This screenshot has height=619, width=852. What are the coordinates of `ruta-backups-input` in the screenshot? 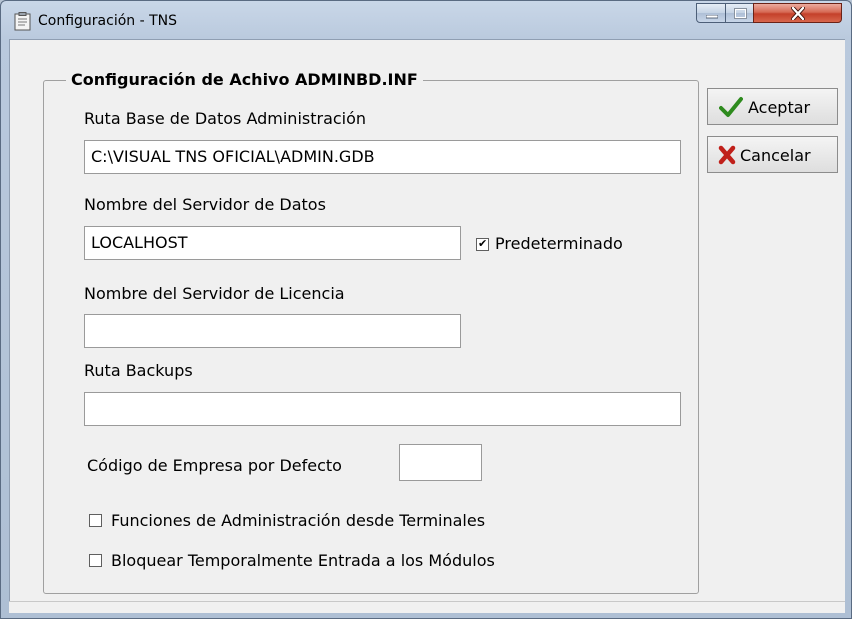 It's located at (382, 409).